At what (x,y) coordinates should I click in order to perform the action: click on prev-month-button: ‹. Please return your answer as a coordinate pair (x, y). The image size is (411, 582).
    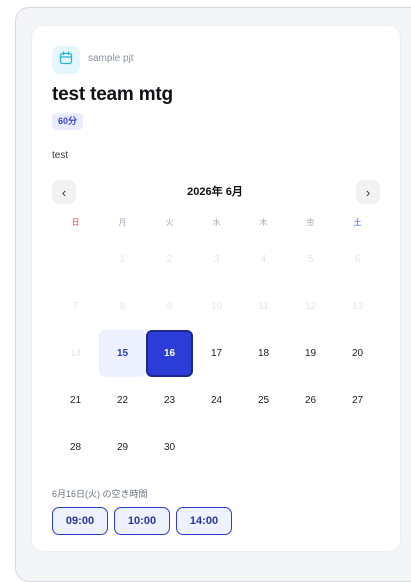
    Looking at the image, I should click on (64, 192).